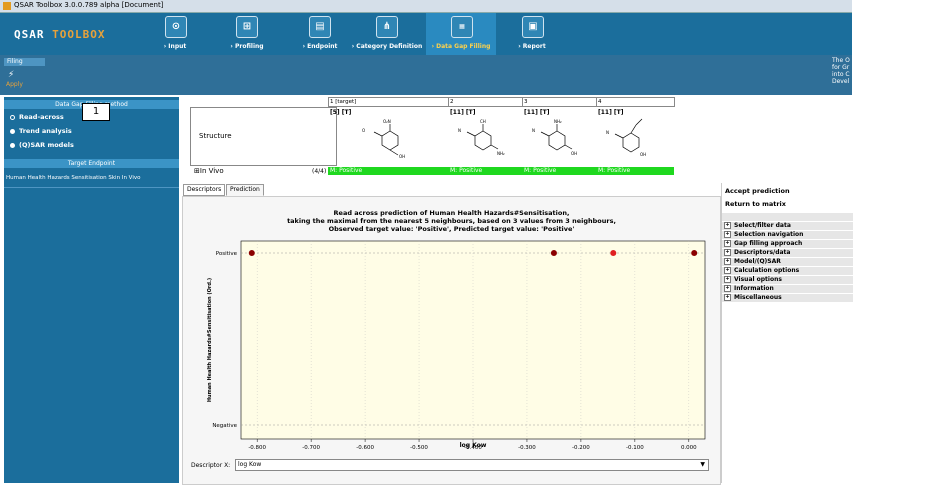 This screenshot has width=932, height=487. What do you see at coordinates (11, 75) in the screenshot?
I see `apply-icon: ⚡` at bounding box center [11, 75].